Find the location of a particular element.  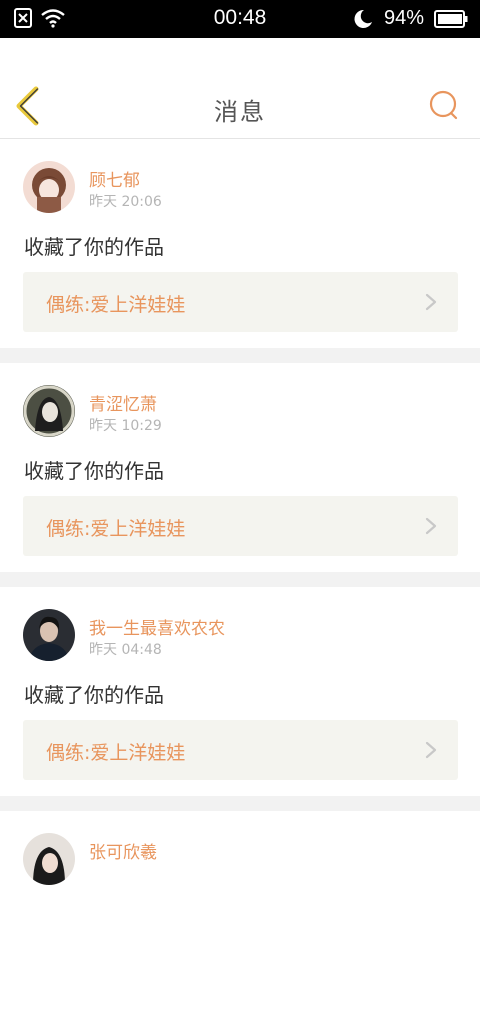

timestamp: 昨天 04:48 is located at coordinates (125, 650).